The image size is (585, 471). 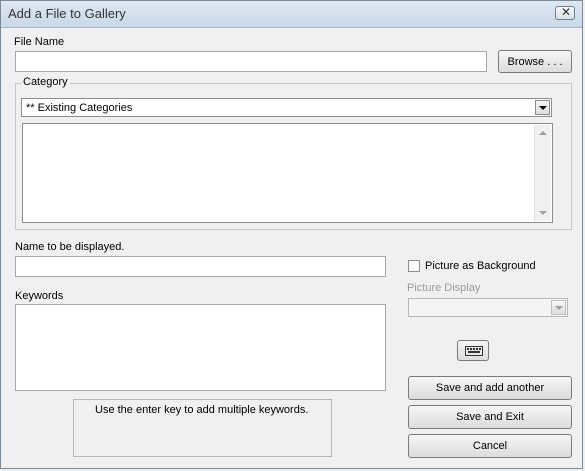 I want to click on cancel-button: Cancel, so click(x=490, y=446).